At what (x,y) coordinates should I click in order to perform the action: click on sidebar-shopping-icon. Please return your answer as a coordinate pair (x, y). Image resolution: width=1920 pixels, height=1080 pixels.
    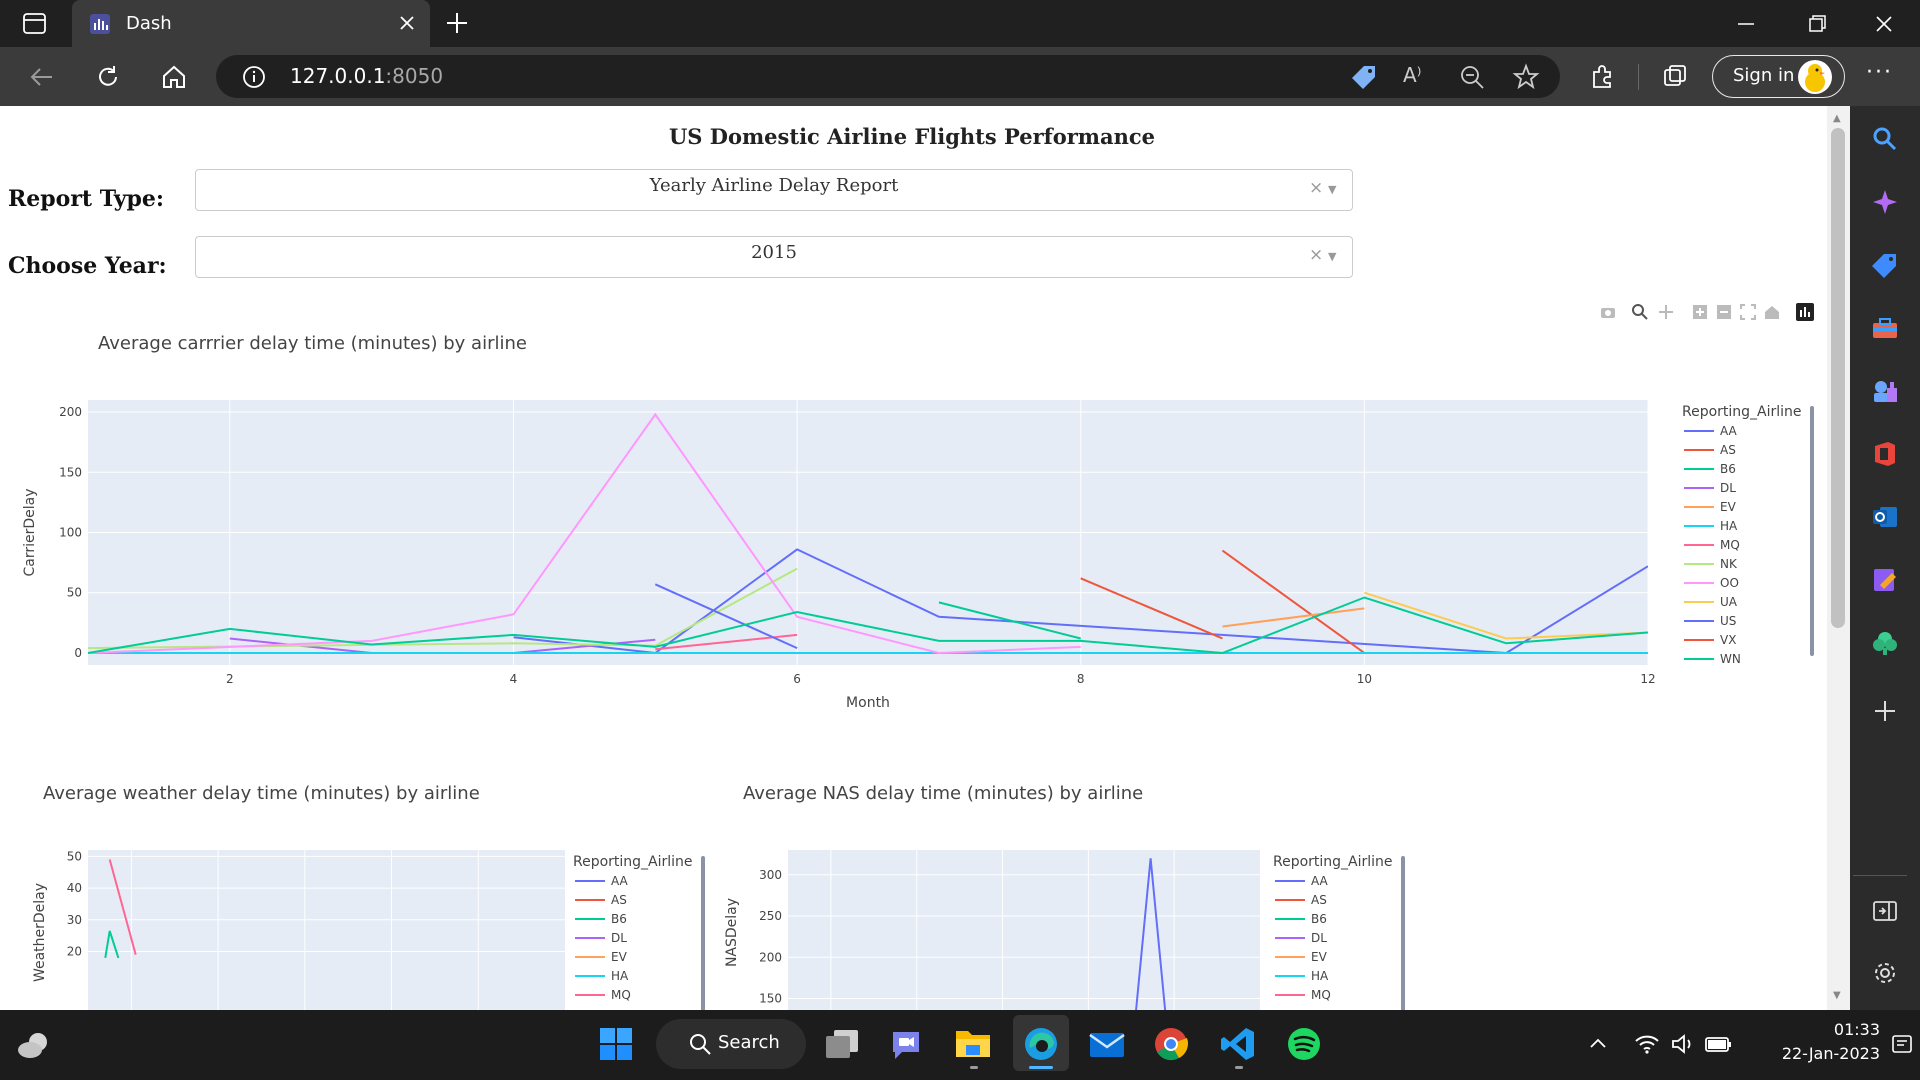
    Looking at the image, I should click on (1885, 265).